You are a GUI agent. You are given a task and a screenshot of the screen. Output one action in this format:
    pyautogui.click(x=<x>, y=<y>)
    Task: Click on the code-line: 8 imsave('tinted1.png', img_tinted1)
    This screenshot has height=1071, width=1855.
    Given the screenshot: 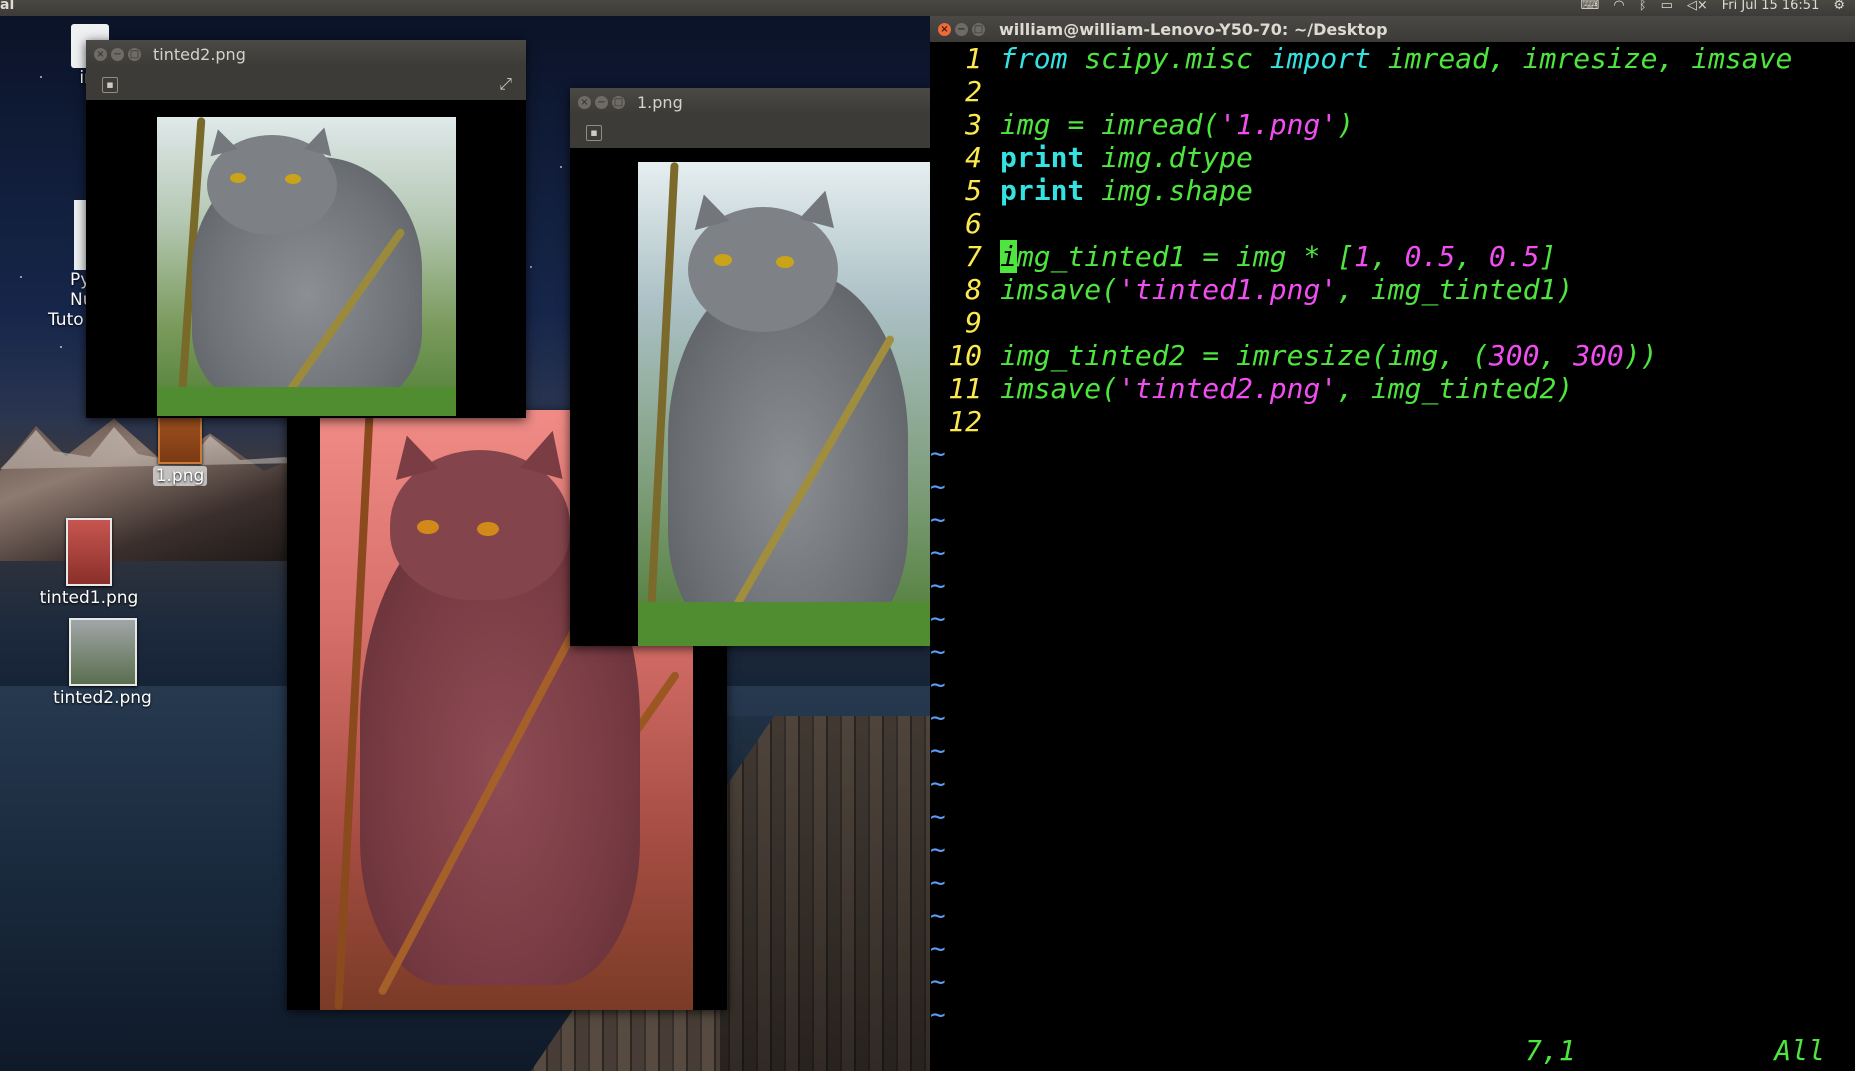 What is the action you would take?
    pyautogui.click(x=1392, y=289)
    